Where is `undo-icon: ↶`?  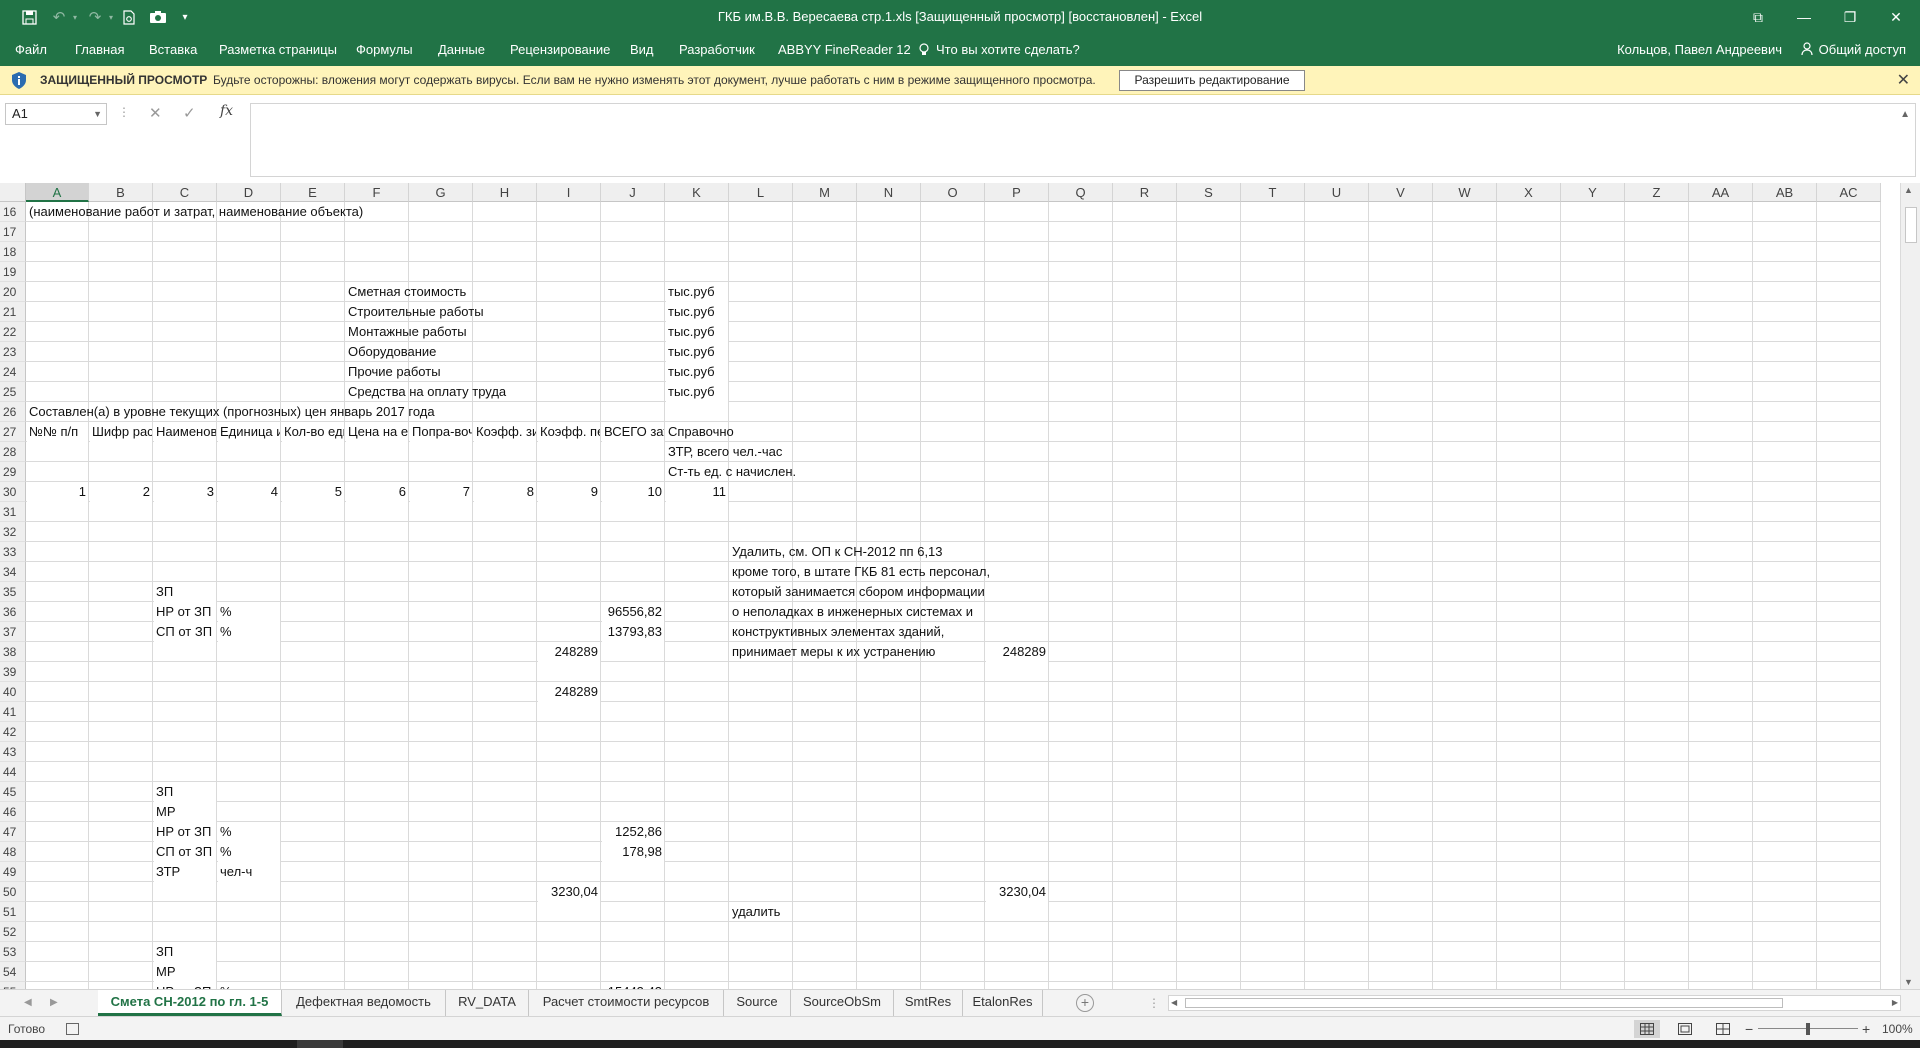
undo-icon: ↶ is located at coordinates (59, 17).